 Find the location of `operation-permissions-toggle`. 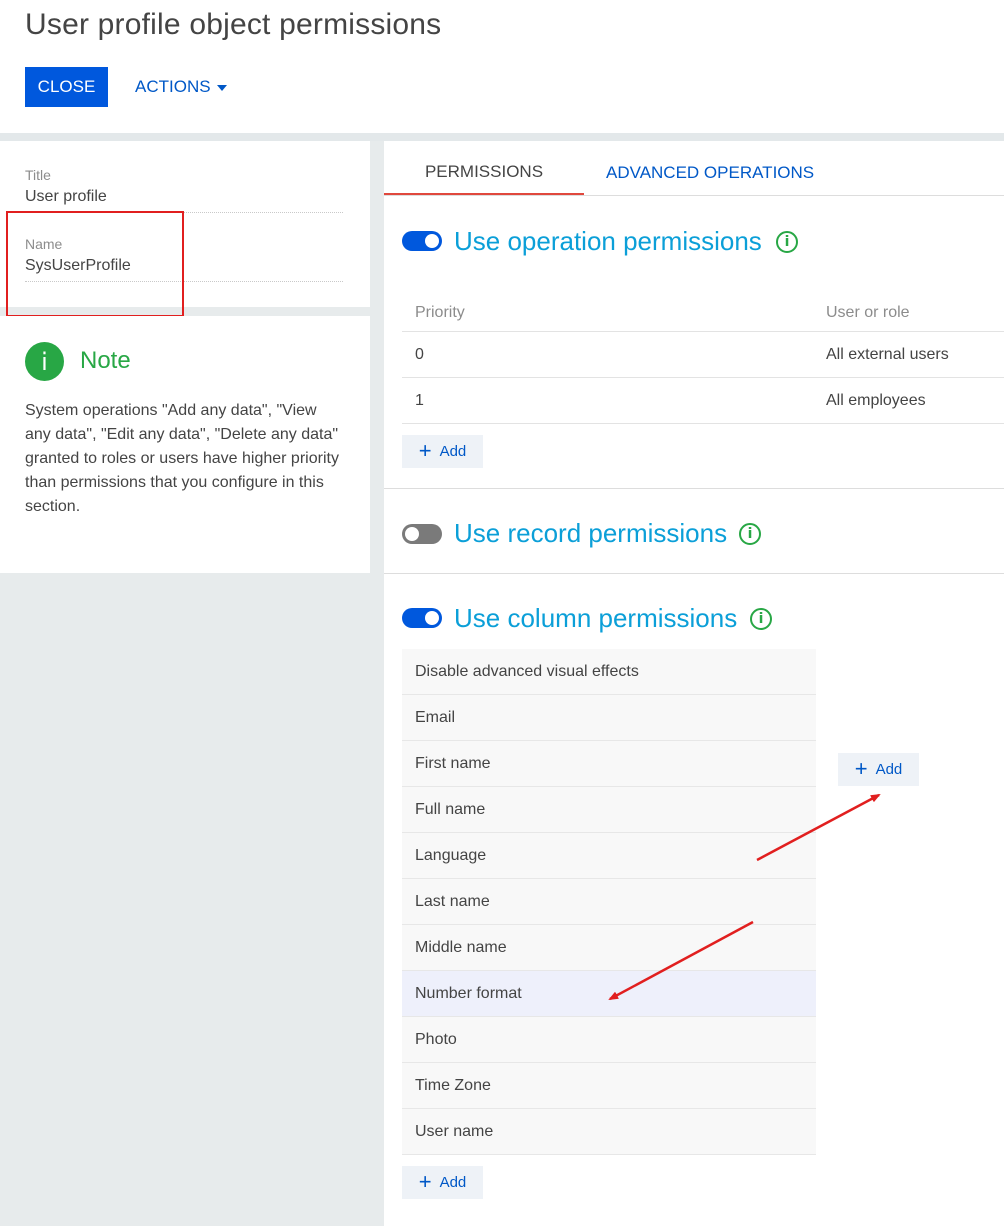

operation-permissions-toggle is located at coordinates (422, 241).